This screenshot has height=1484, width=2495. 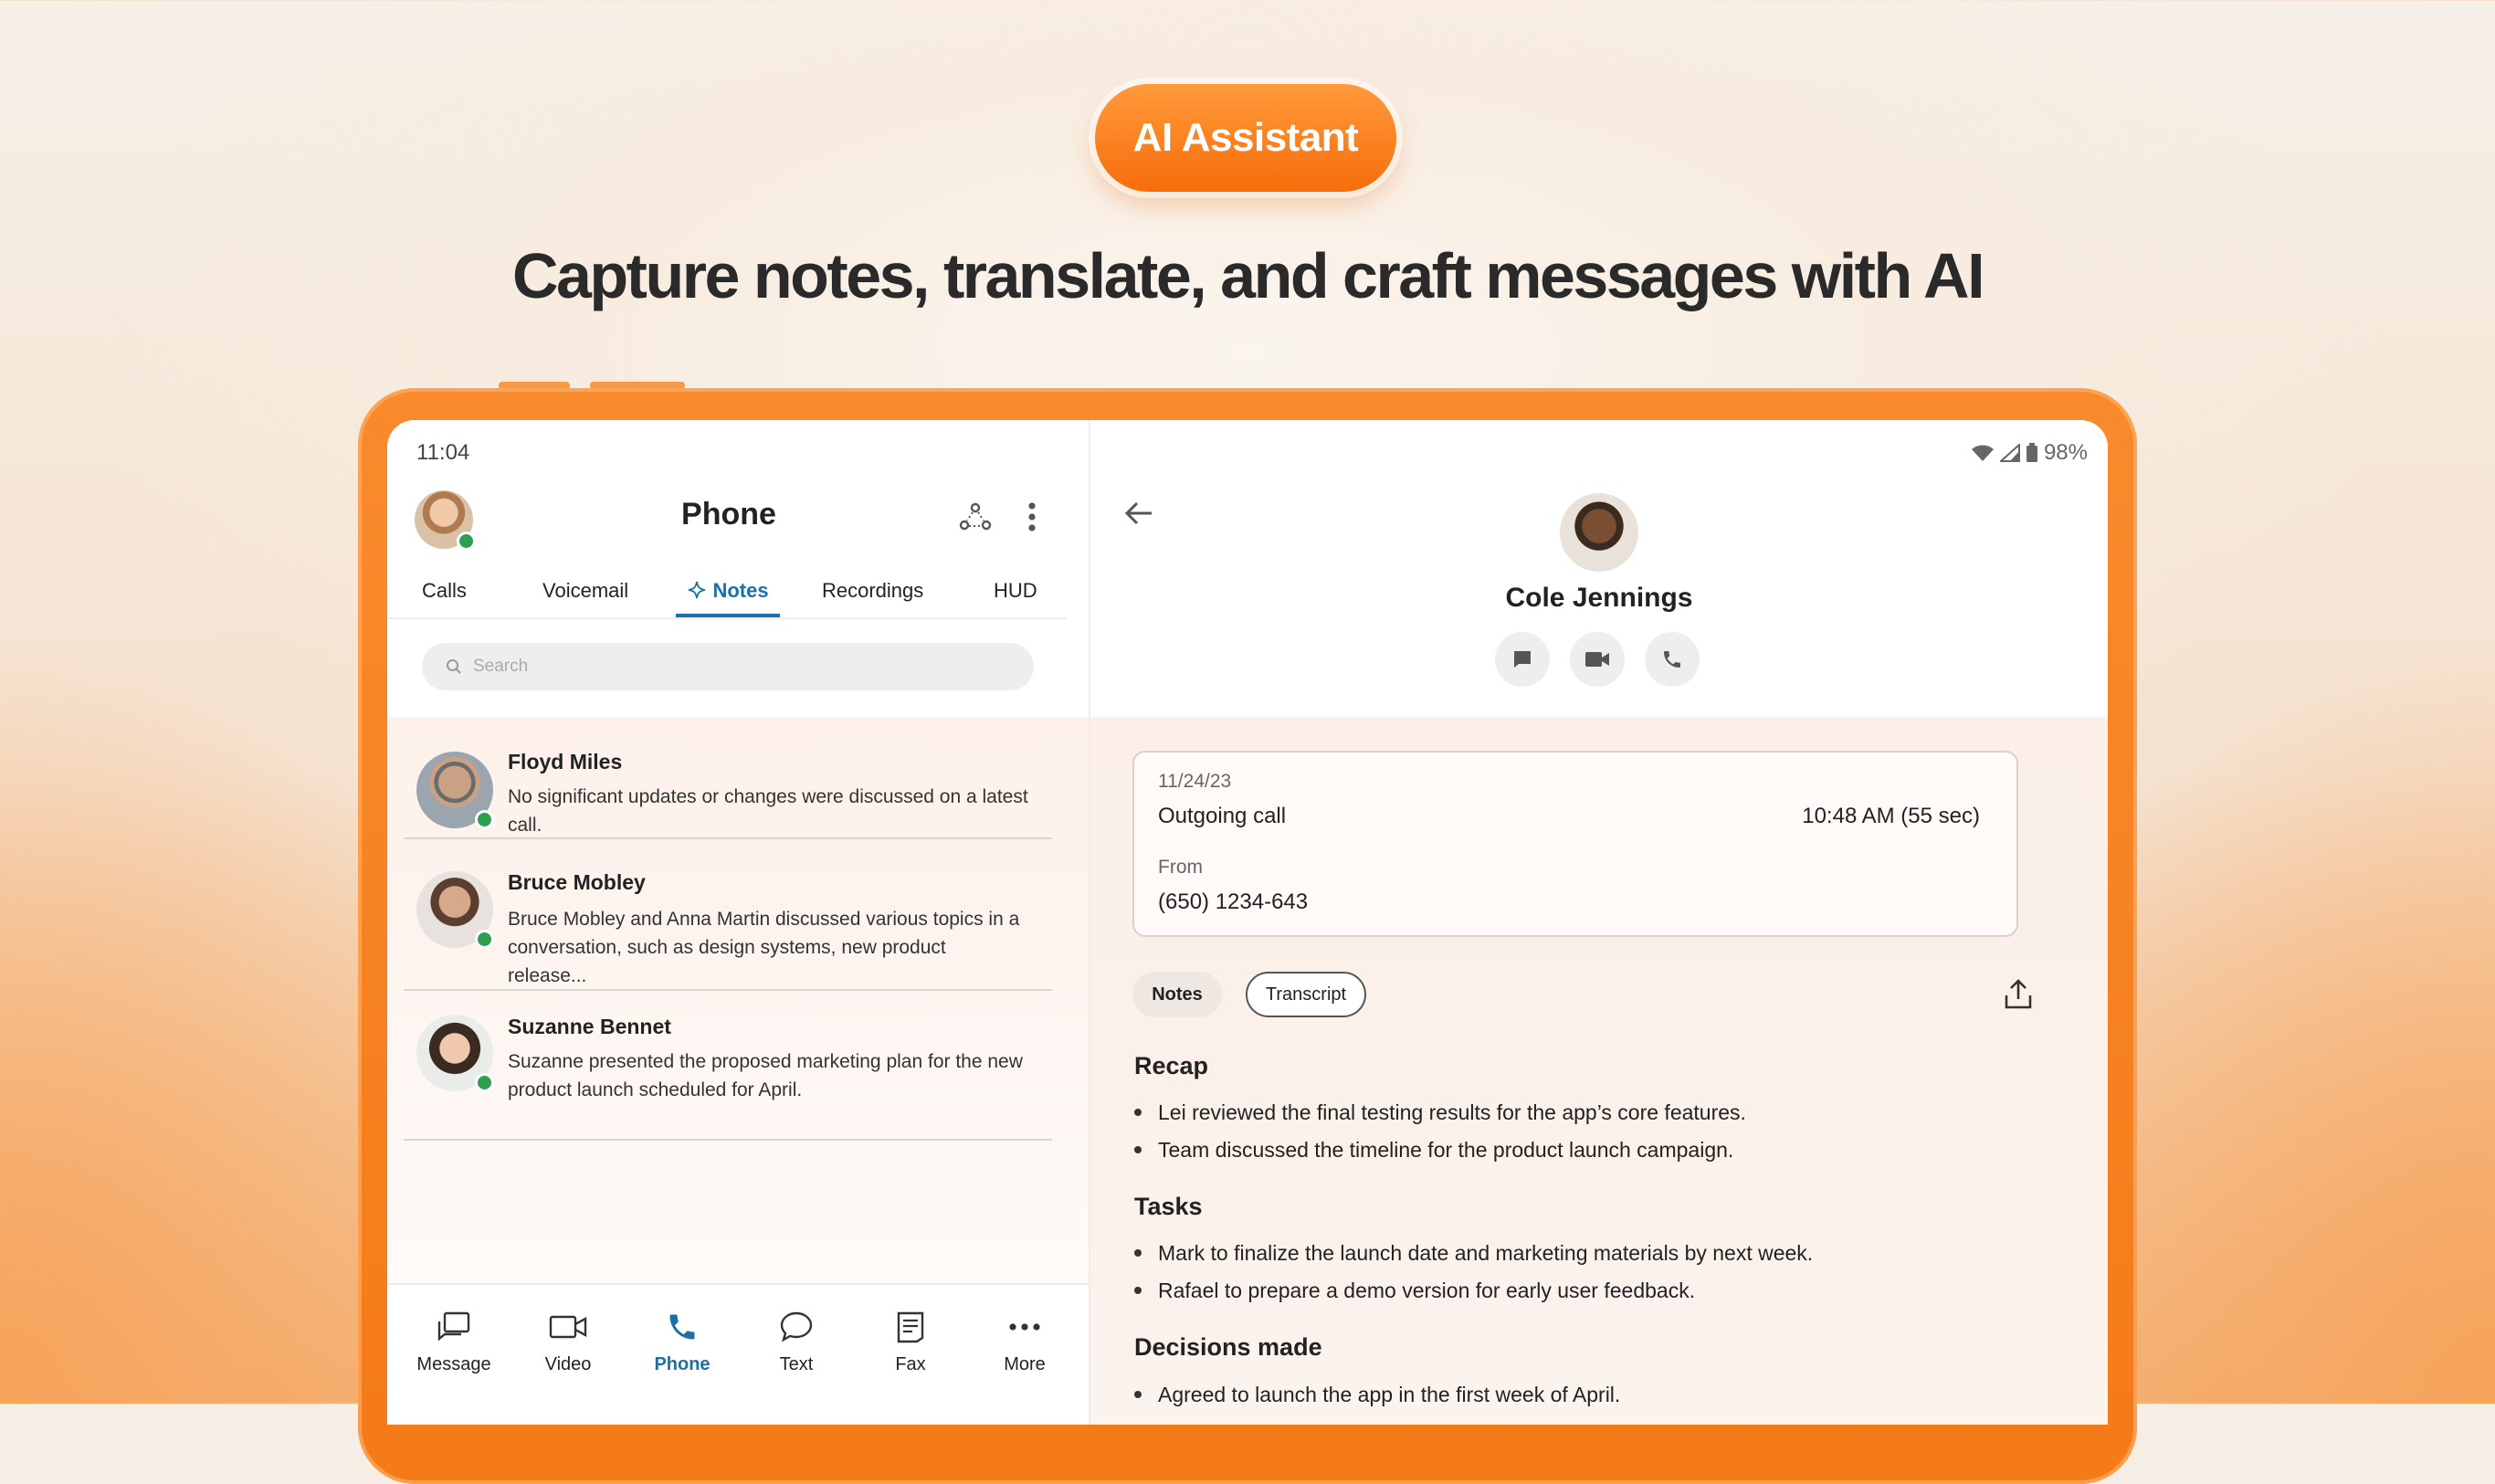 I want to click on note-contact-name: Suzanne Bennet, so click(x=589, y=1026).